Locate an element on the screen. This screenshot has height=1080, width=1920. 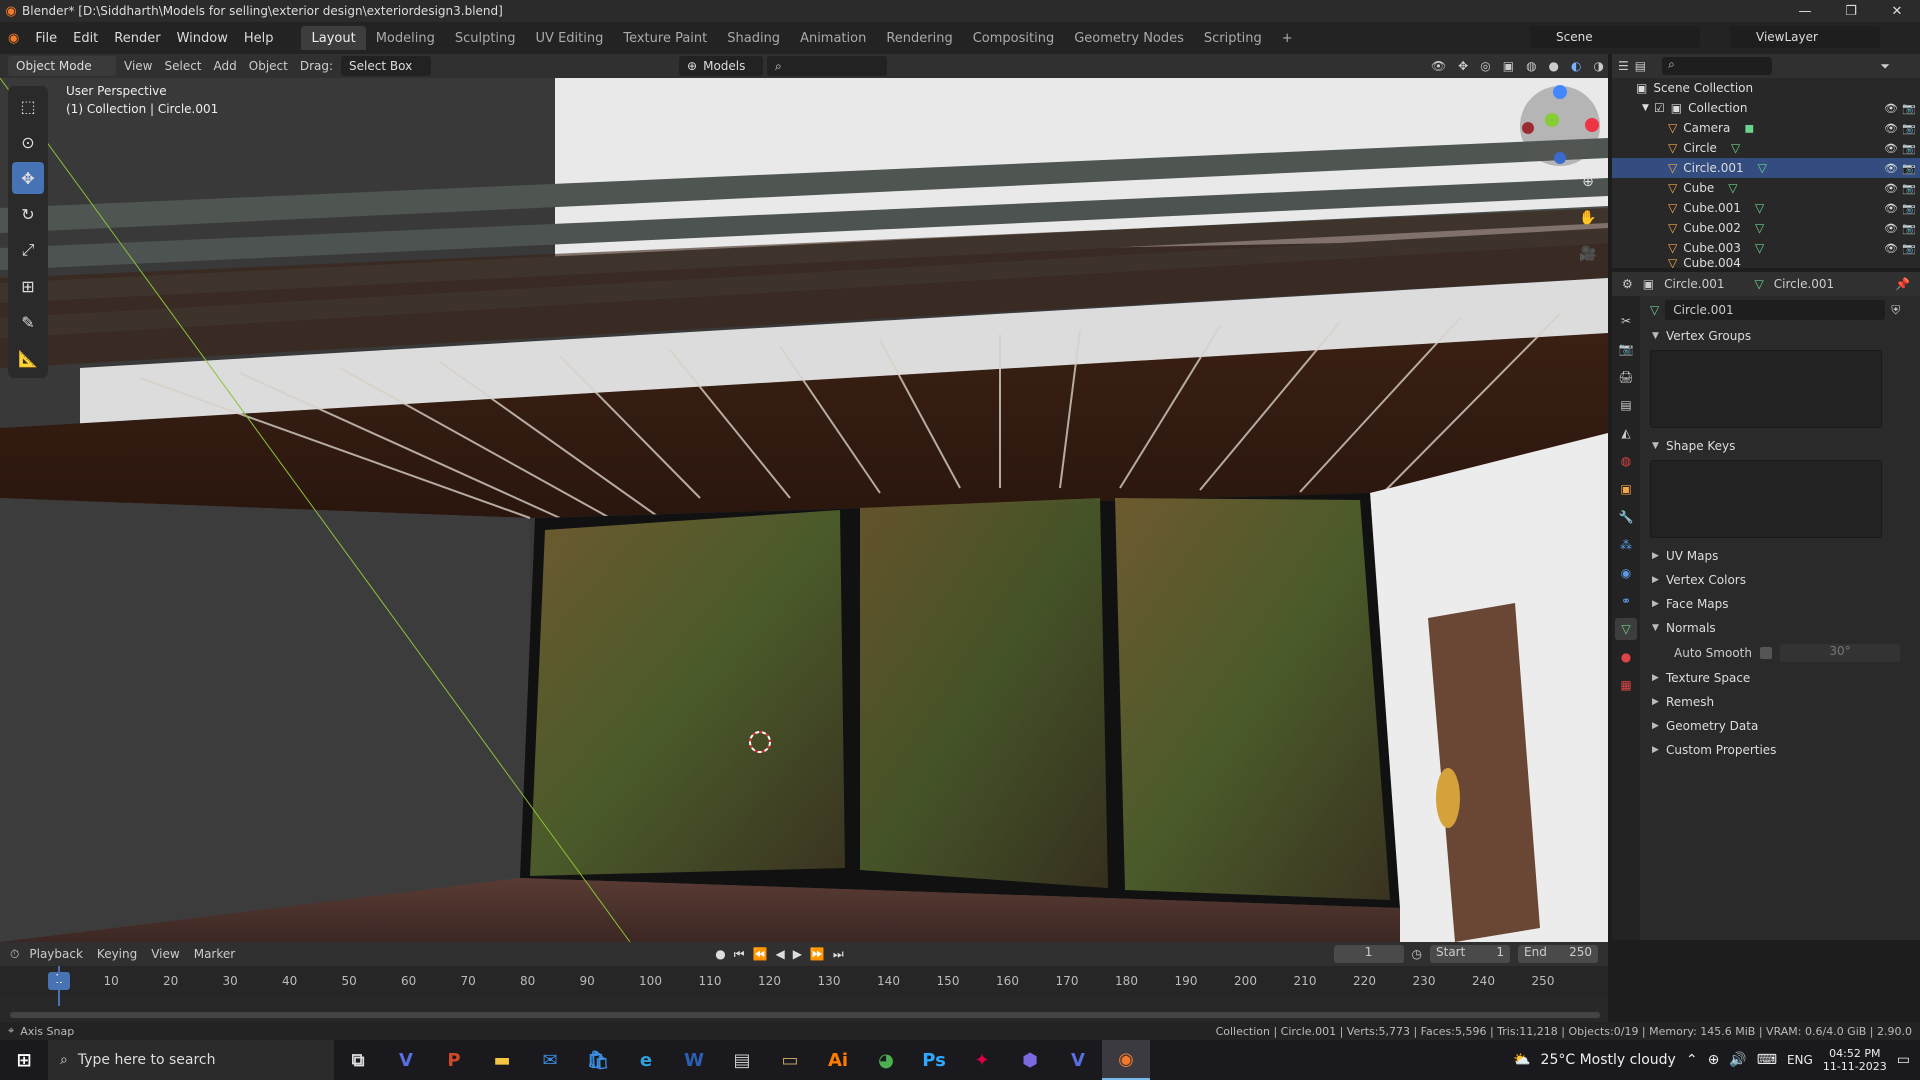
display-mode-icon: ▤ is located at coordinates (1640, 66).